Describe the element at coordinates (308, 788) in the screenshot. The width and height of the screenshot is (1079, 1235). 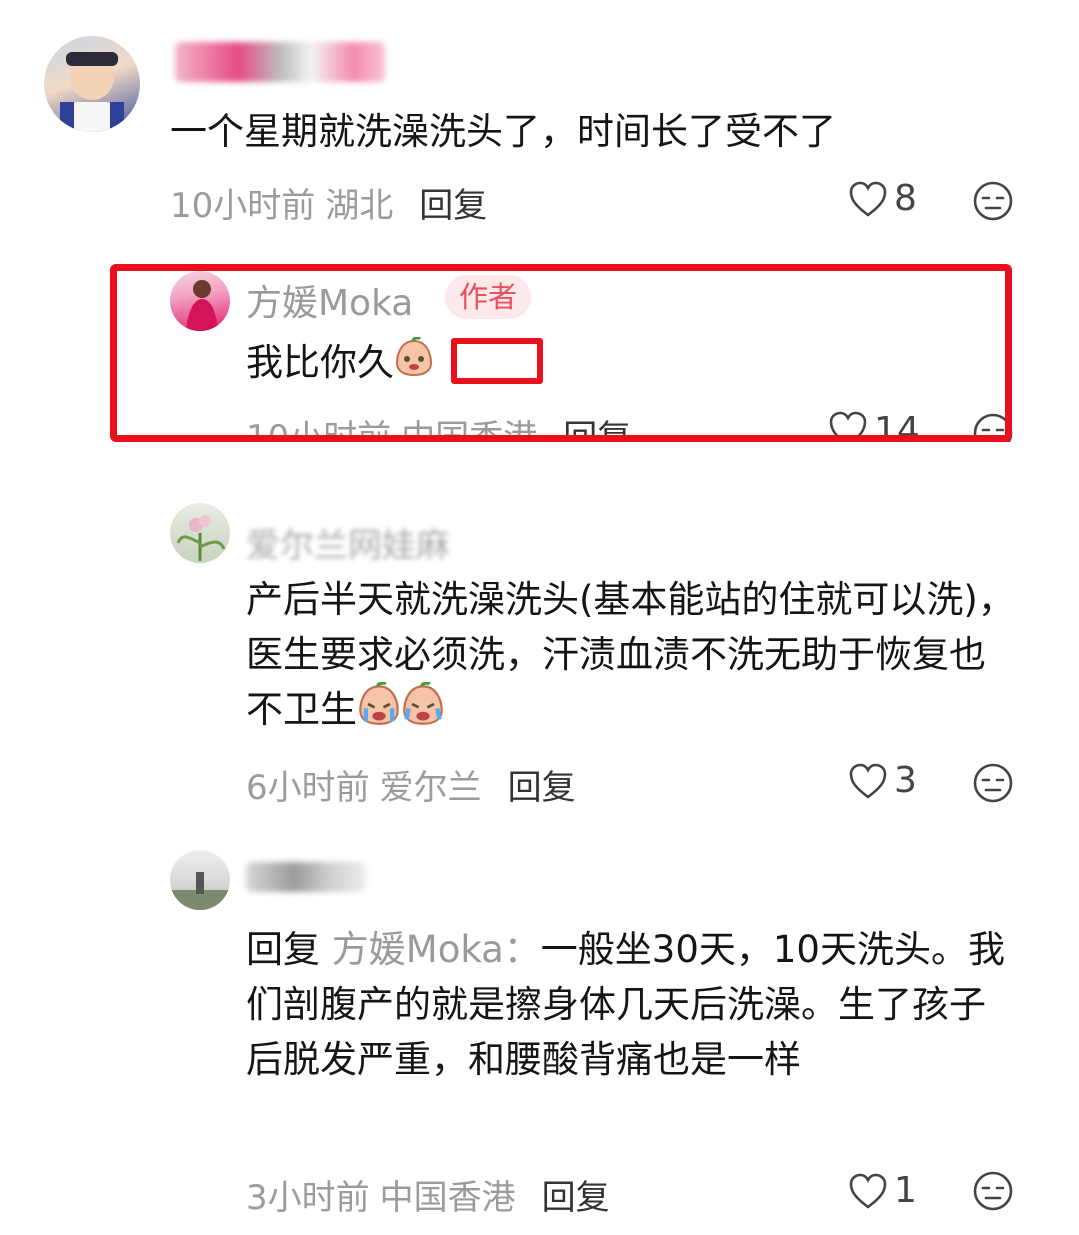
I see `comment-time: 6小时前` at that location.